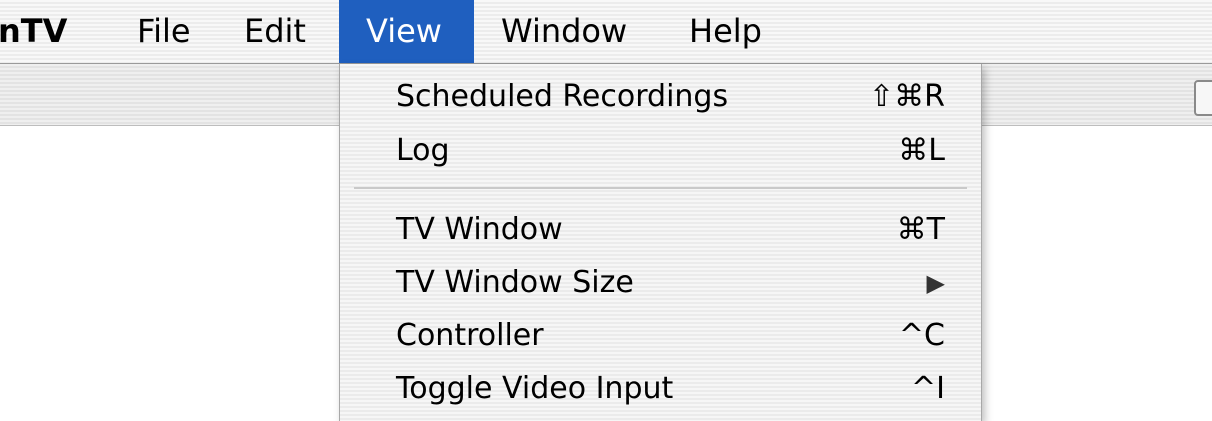 This screenshot has width=1212, height=421. Describe the element at coordinates (1203, 98) in the screenshot. I see `document-icon` at that location.